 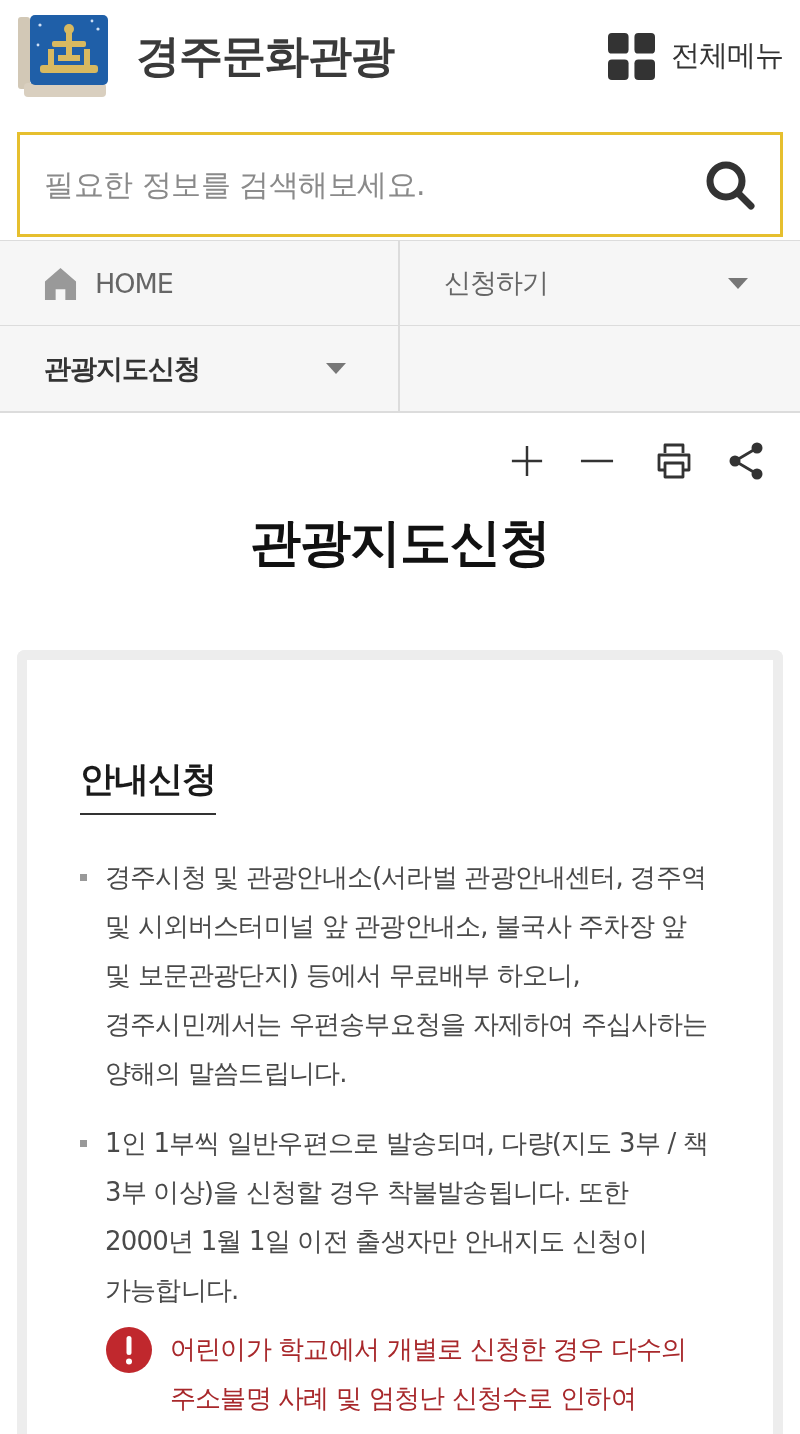 What do you see at coordinates (407, 1217) in the screenshot?
I see `bullet-text: 1인 1부씩 일반우편으로 발송되며, 다량(지도 3부 / 책 3부 이상)을 신청할 경우 착불발송됩니다. 또한 2000년 1월 1일 이전 출생자만 안내지도 신청이 가능합니다.` at bounding box center [407, 1217].